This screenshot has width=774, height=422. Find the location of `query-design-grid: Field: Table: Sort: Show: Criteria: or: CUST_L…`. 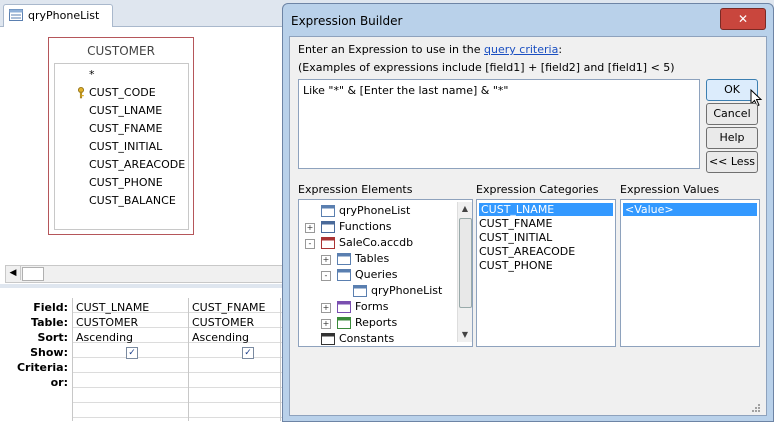

query-design-grid: Field: Table: Sort: Show: Criteria: or: CUST_L… is located at coordinates (141, 354).